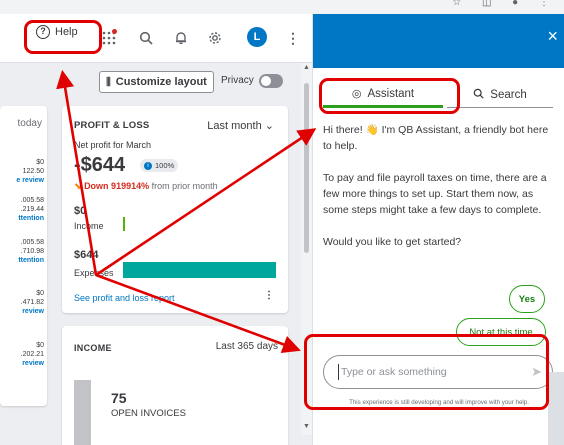  Describe the element at coordinates (508, 94) in the screenshot. I see `tab-search-label: Search` at that location.